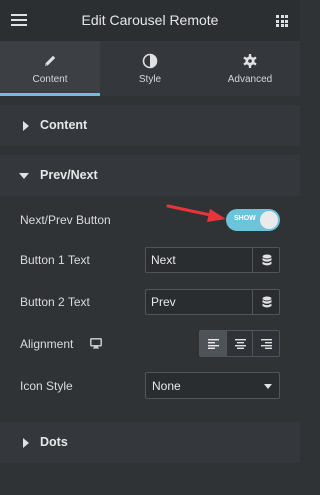 The height and width of the screenshot is (495, 320). I want to click on button1-text-control, so click(212, 260).